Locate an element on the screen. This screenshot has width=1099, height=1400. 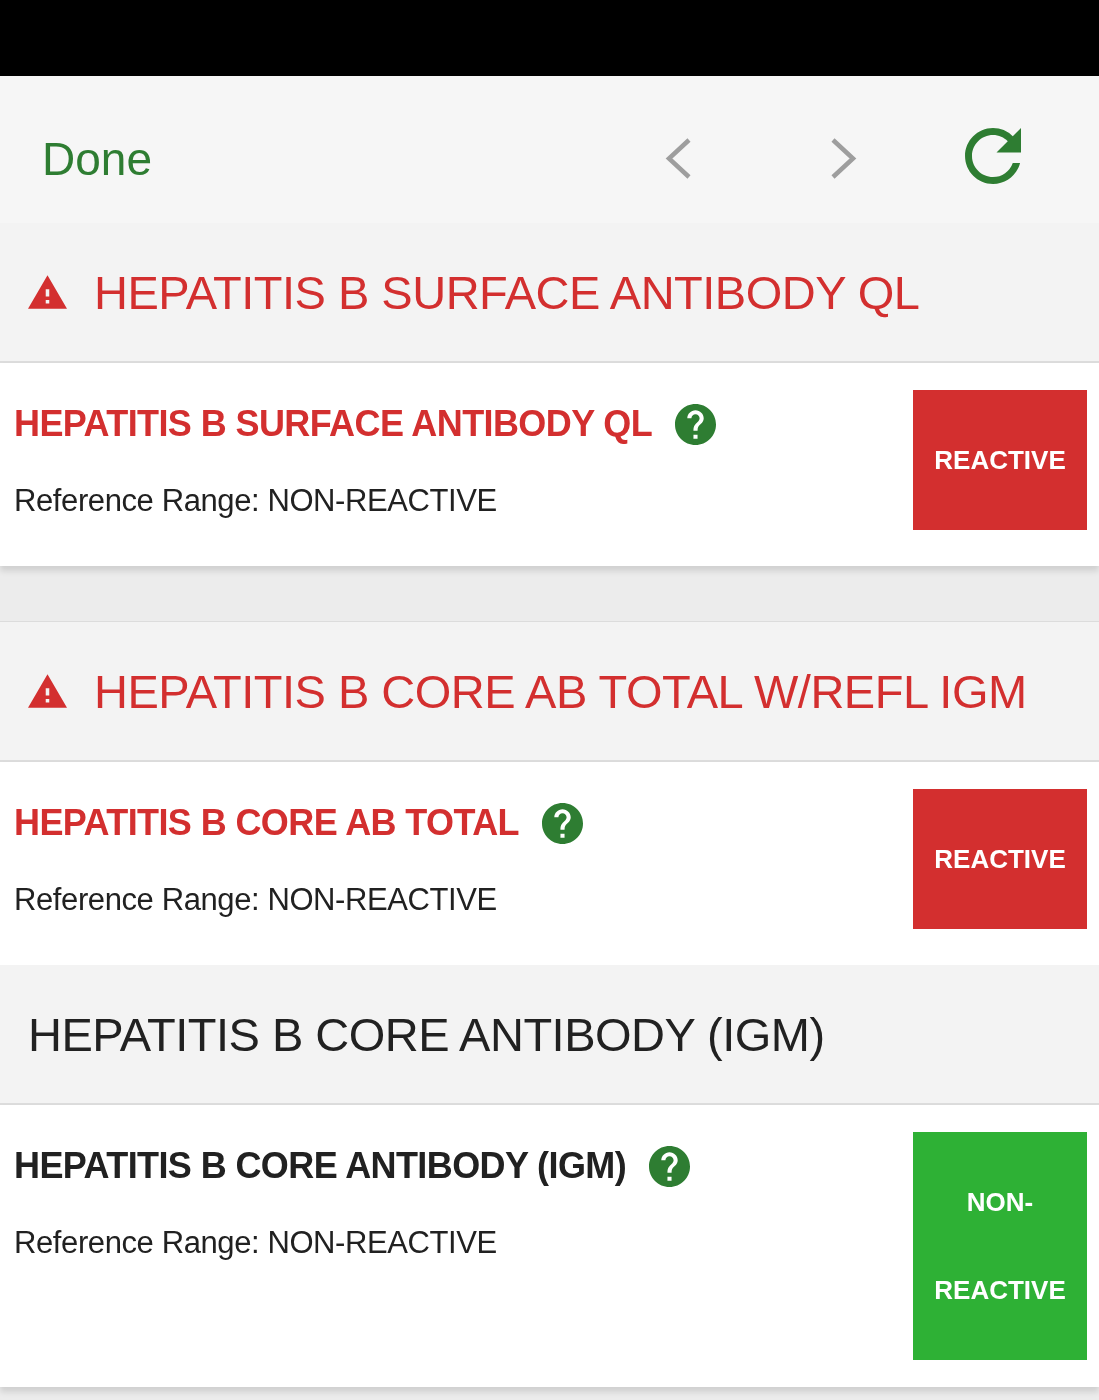
section-title: HEPATITIS B CORE AB TOTAL W/REFL IGM is located at coordinates (560, 691).